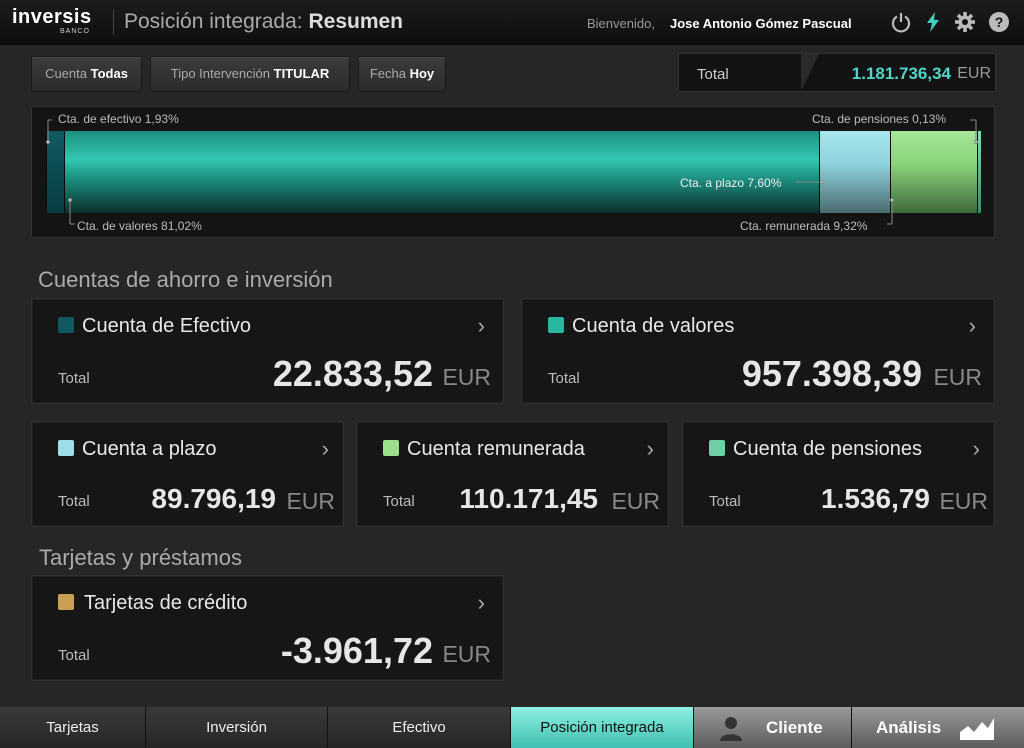 The width and height of the screenshot is (1024, 748). What do you see at coordinates (213, 498) in the screenshot?
I see `account-amount: 89.796,19` at bounding box center [213, 498].